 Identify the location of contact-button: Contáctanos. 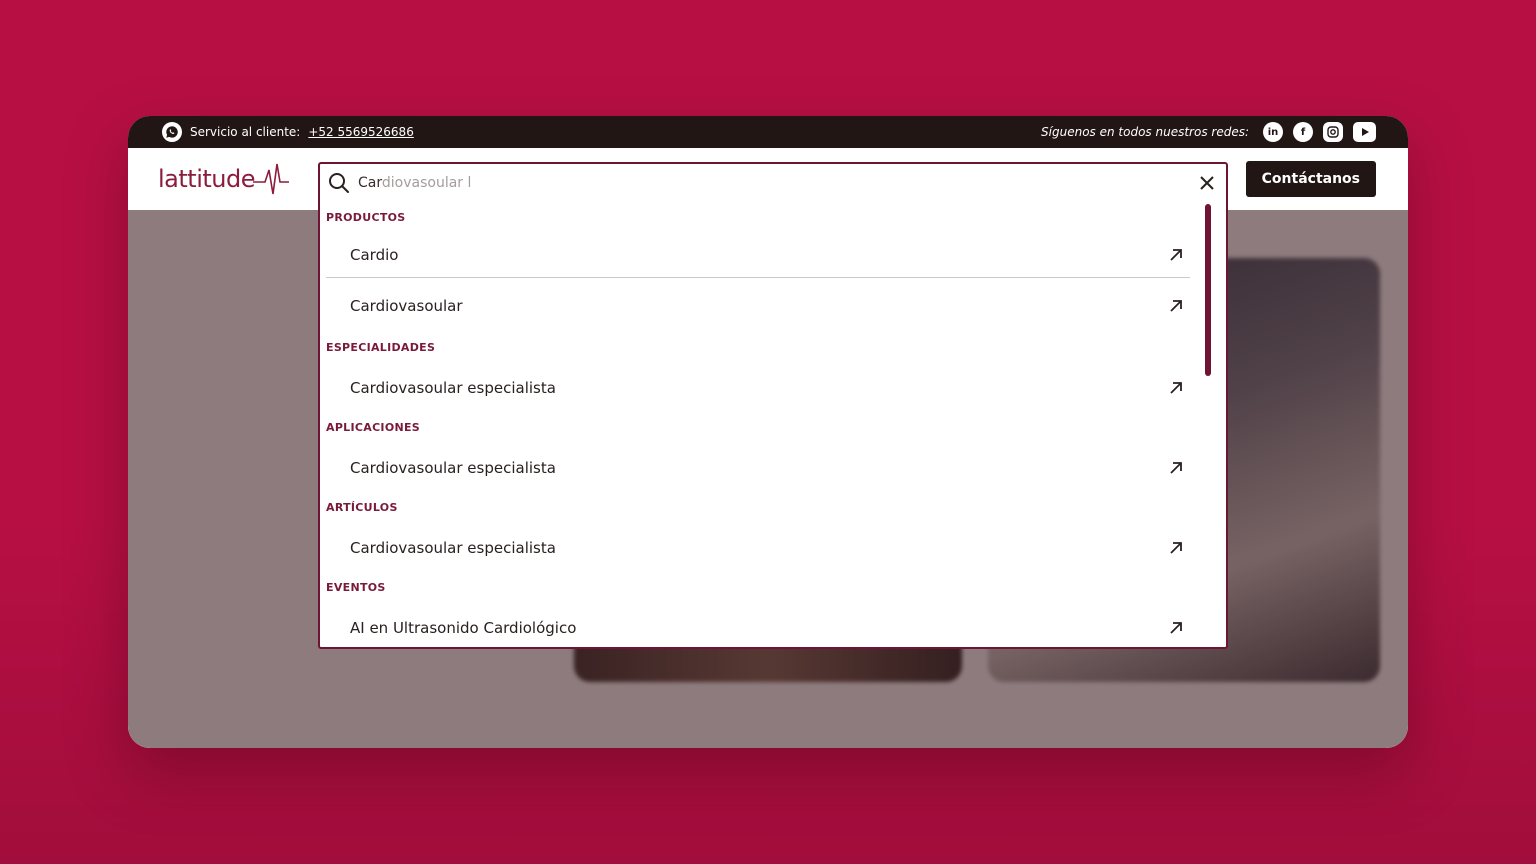
(1310, 179).